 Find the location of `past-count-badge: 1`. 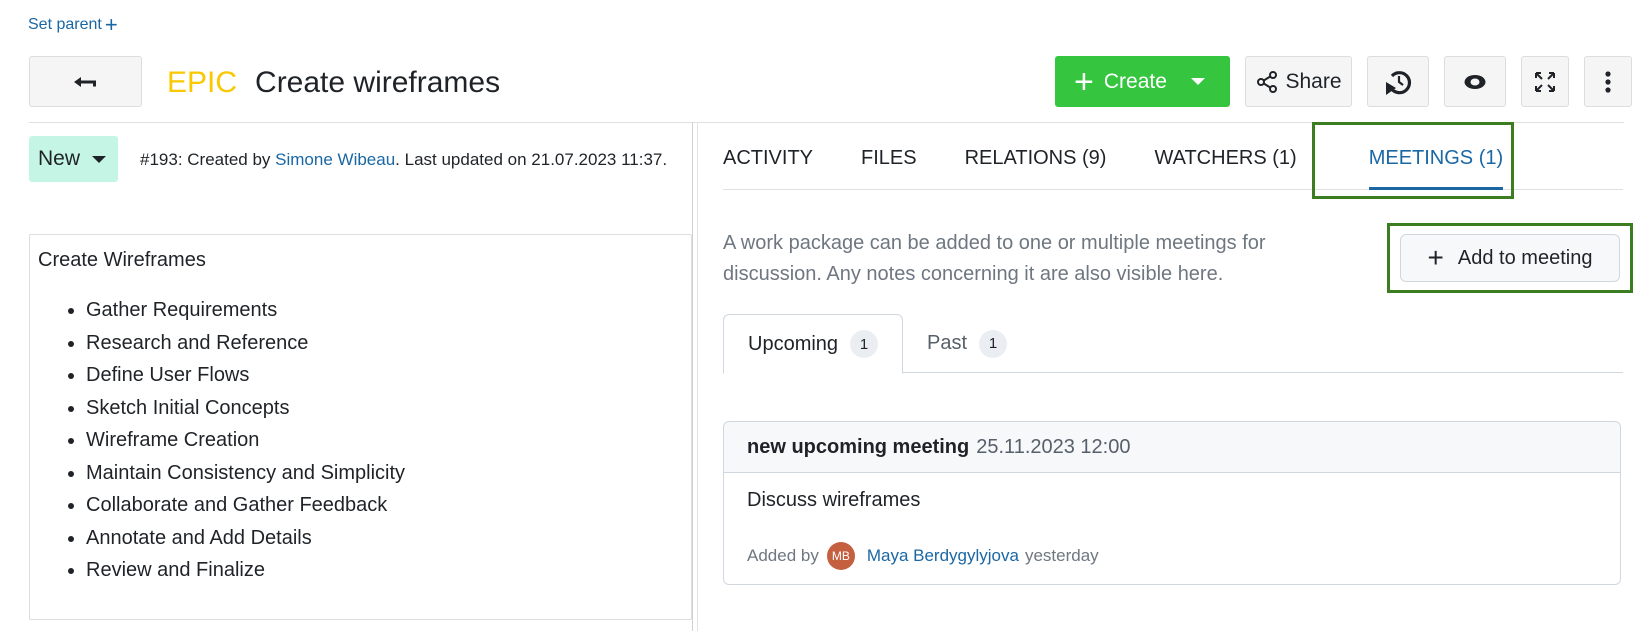

past-count-badge: 1 is located at coordinates (993, 343).